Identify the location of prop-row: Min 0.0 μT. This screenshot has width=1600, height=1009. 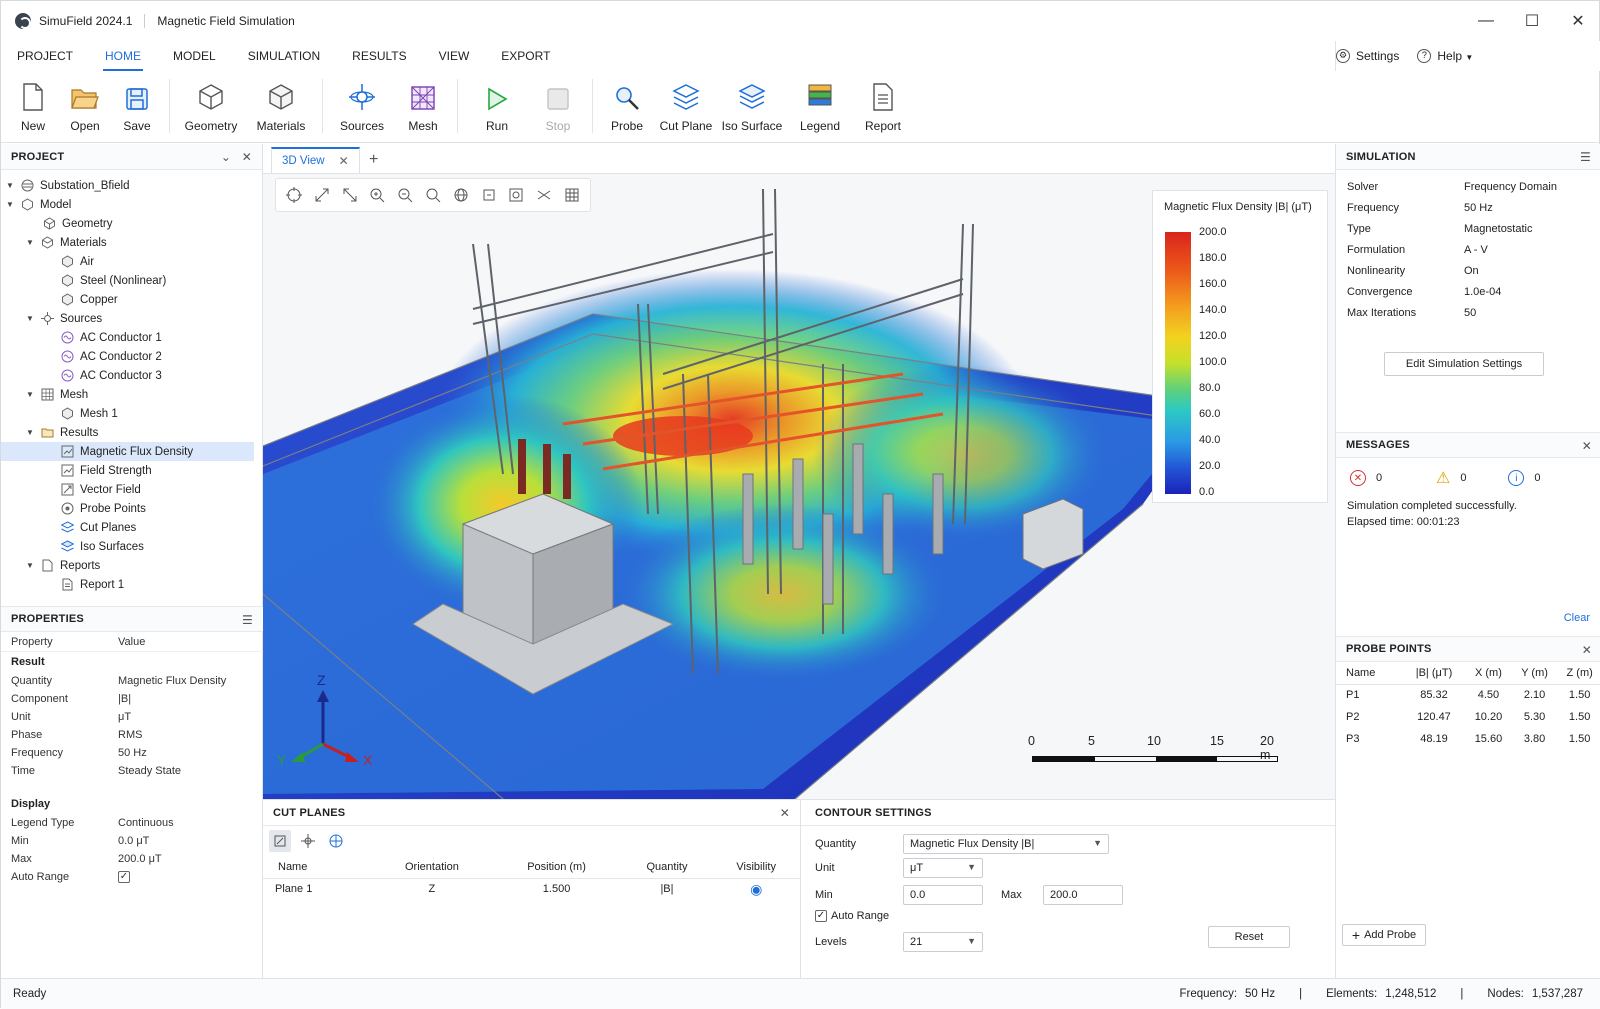
(132, 841).